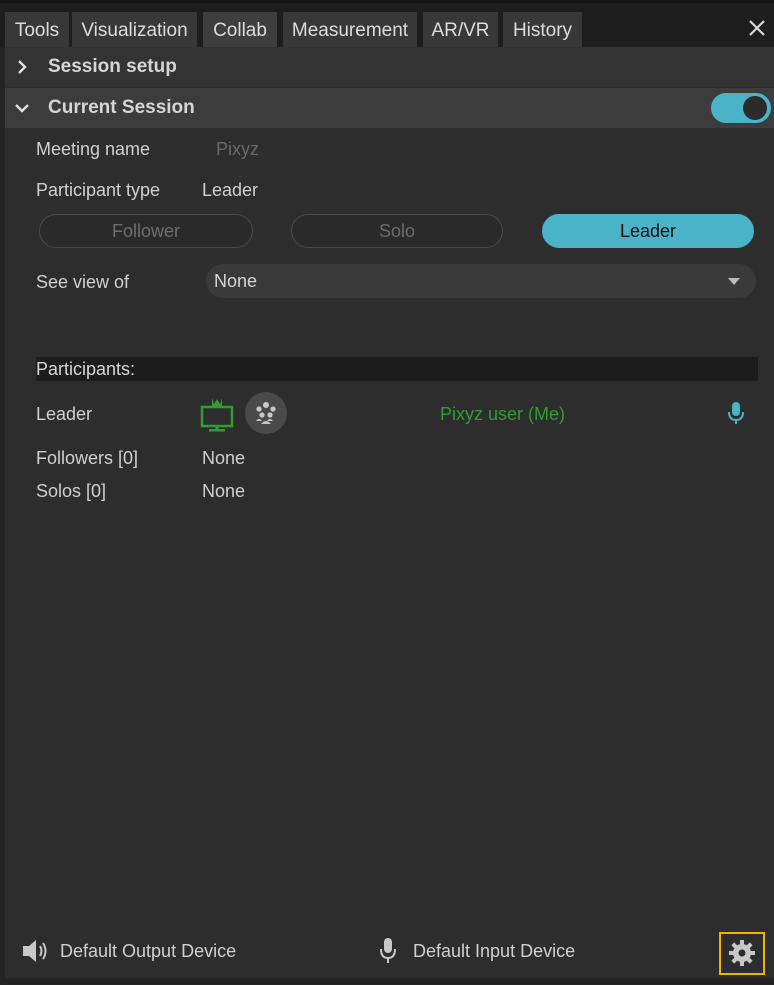  Describe the element at coordinates (397, 231) in the screenshot. I see `solo-button: Solo` at that location.